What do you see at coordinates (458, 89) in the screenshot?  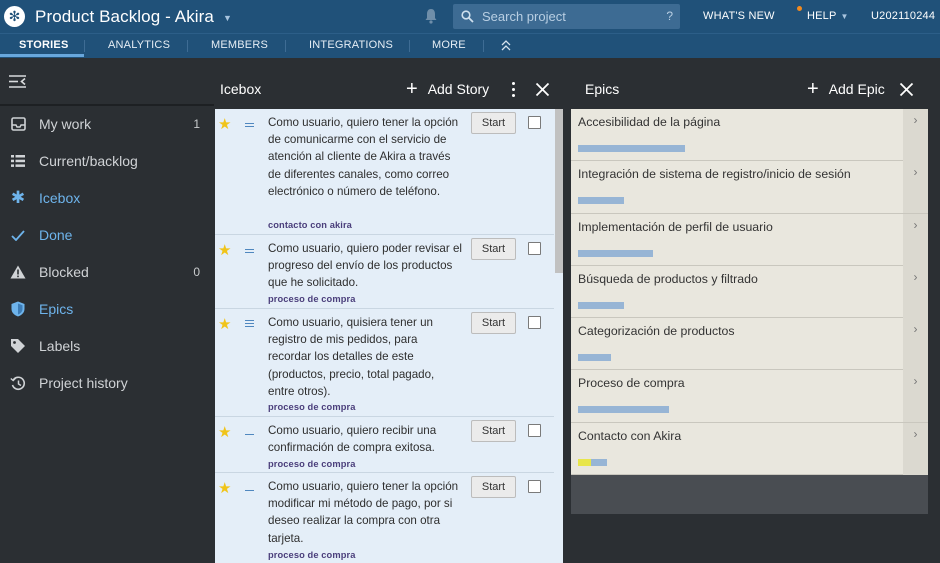 I see `add-story-label: Add Story` at bounding box center [458, 89].